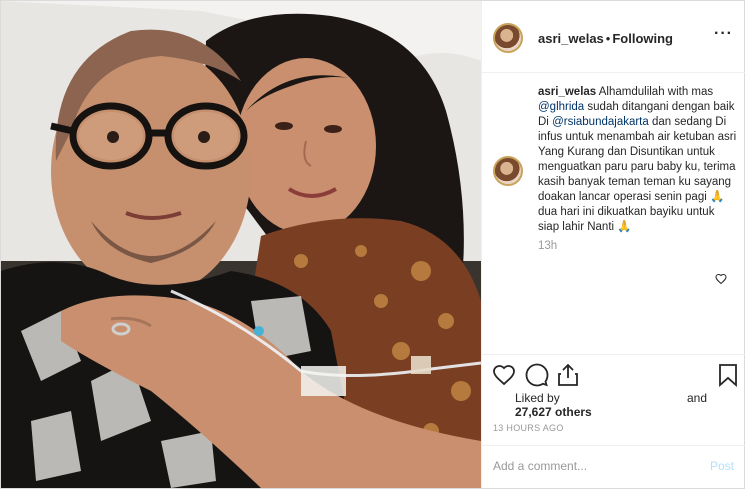 This screenshot has height=489, width=745. I want to click on header-user-line: asri_welas • Following, so click(605, 38).